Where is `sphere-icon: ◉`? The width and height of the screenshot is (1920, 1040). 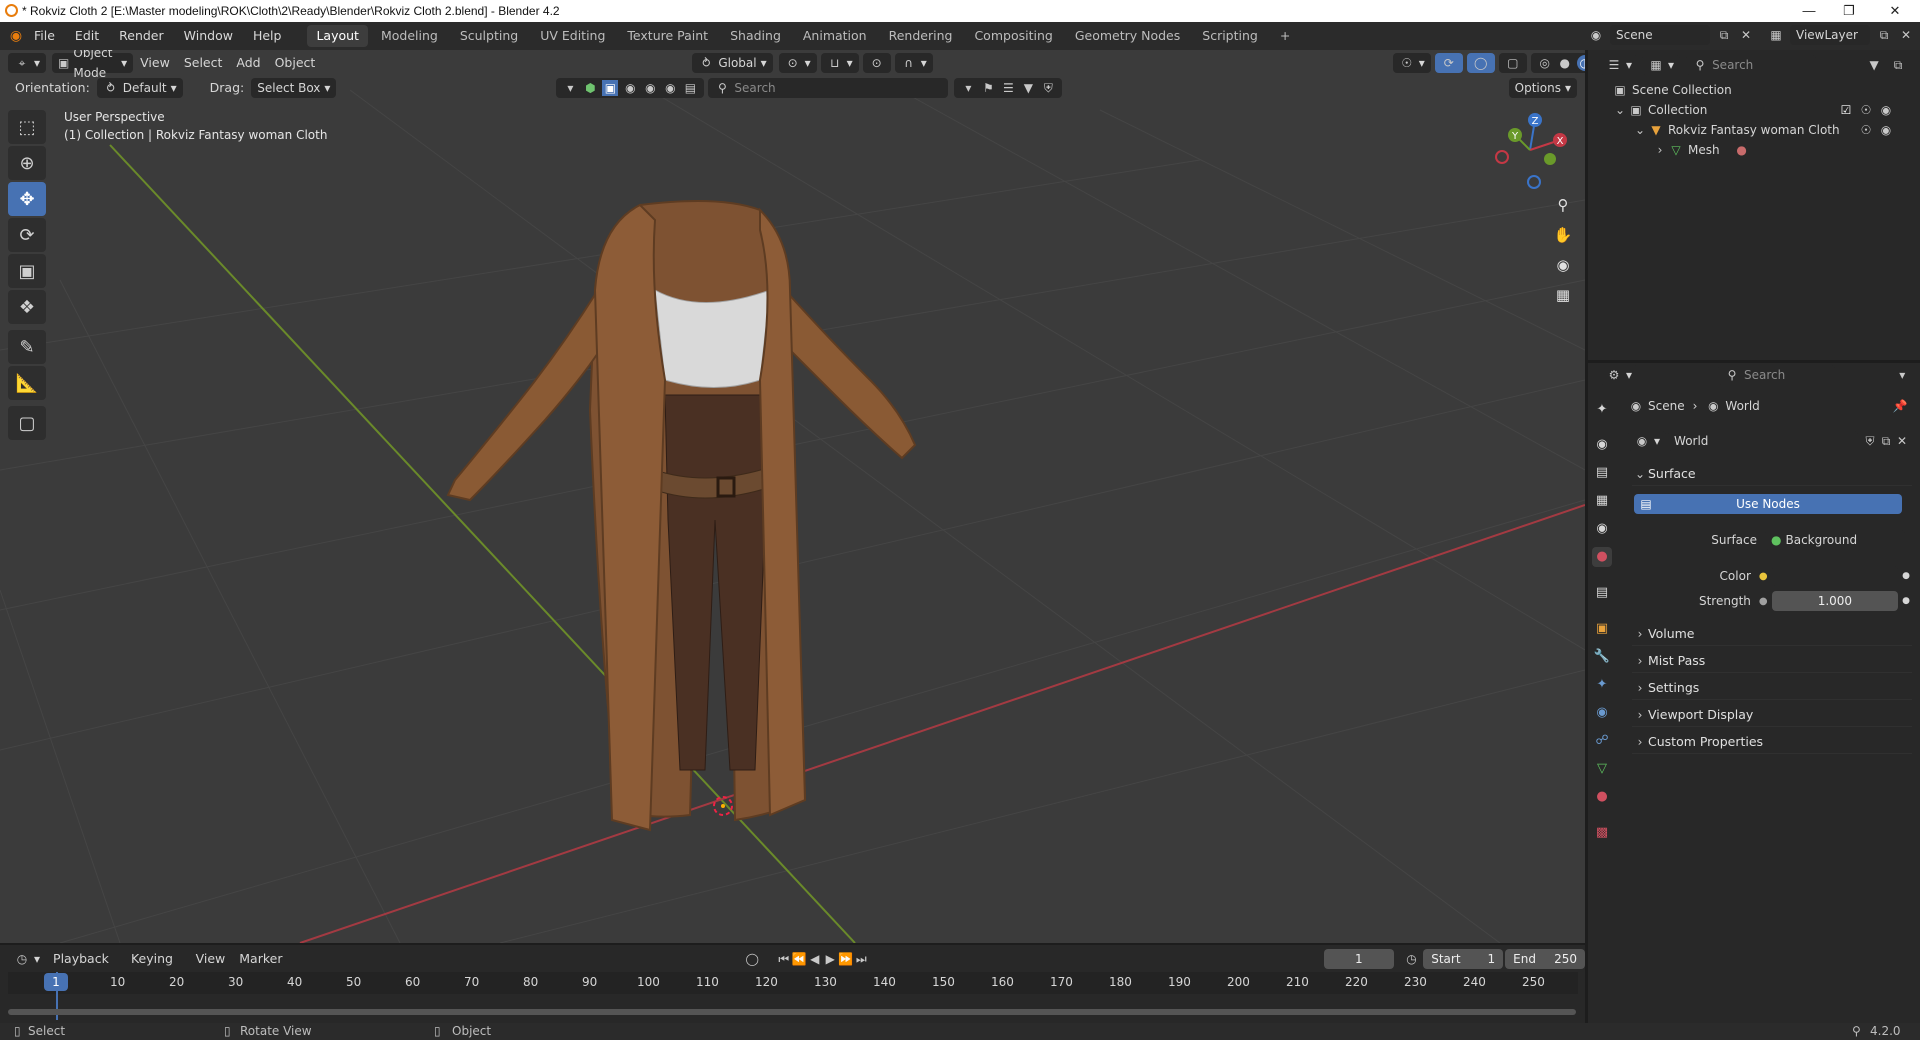
sphere-icon: ◉ is located at coordinates (630, 88).